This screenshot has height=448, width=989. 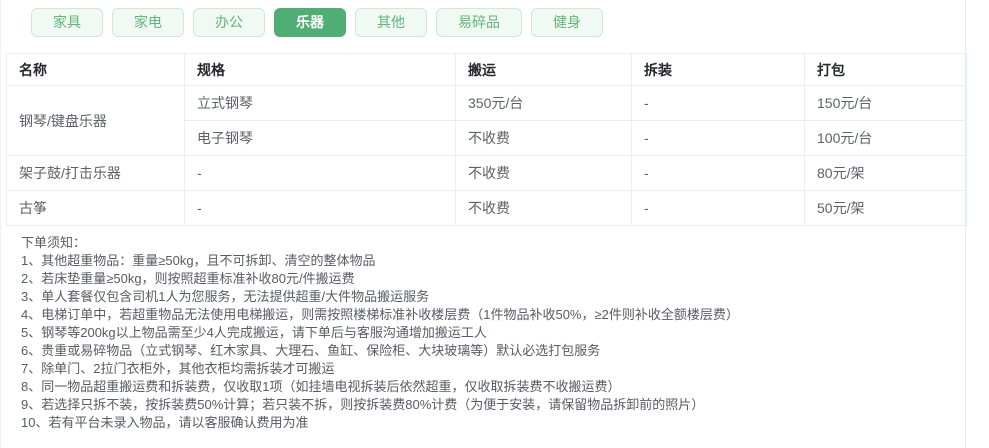 I want to click on table-header-row: 名称 规格 搬运 拆装 打包, so click(x=486, y=69).